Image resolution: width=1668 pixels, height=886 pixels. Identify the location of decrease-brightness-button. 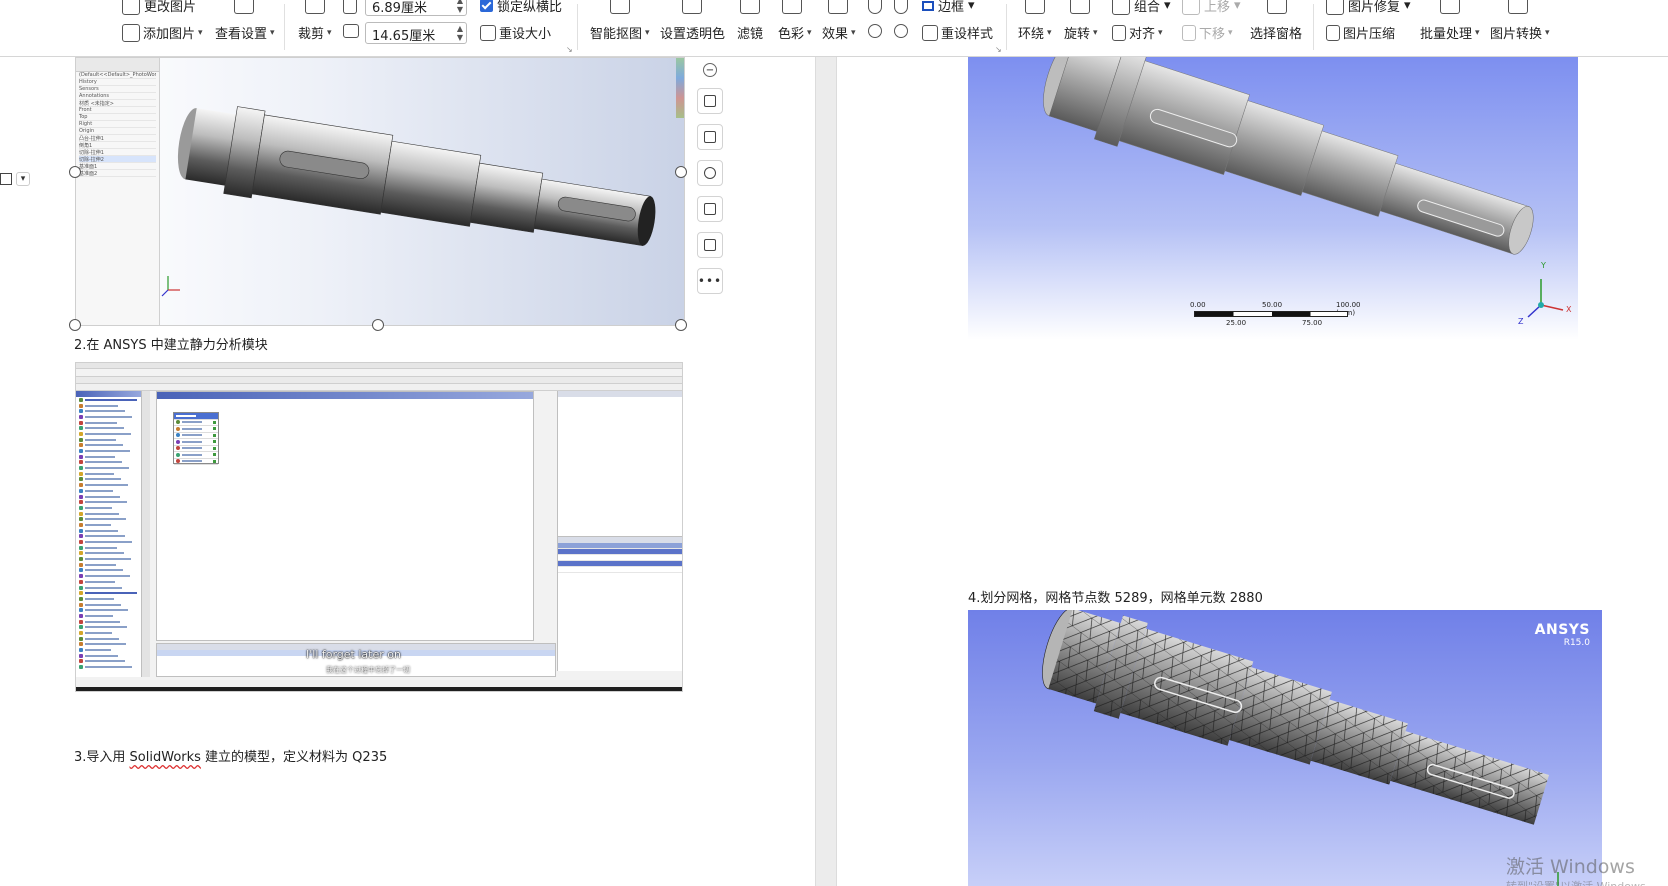
(901, 31).